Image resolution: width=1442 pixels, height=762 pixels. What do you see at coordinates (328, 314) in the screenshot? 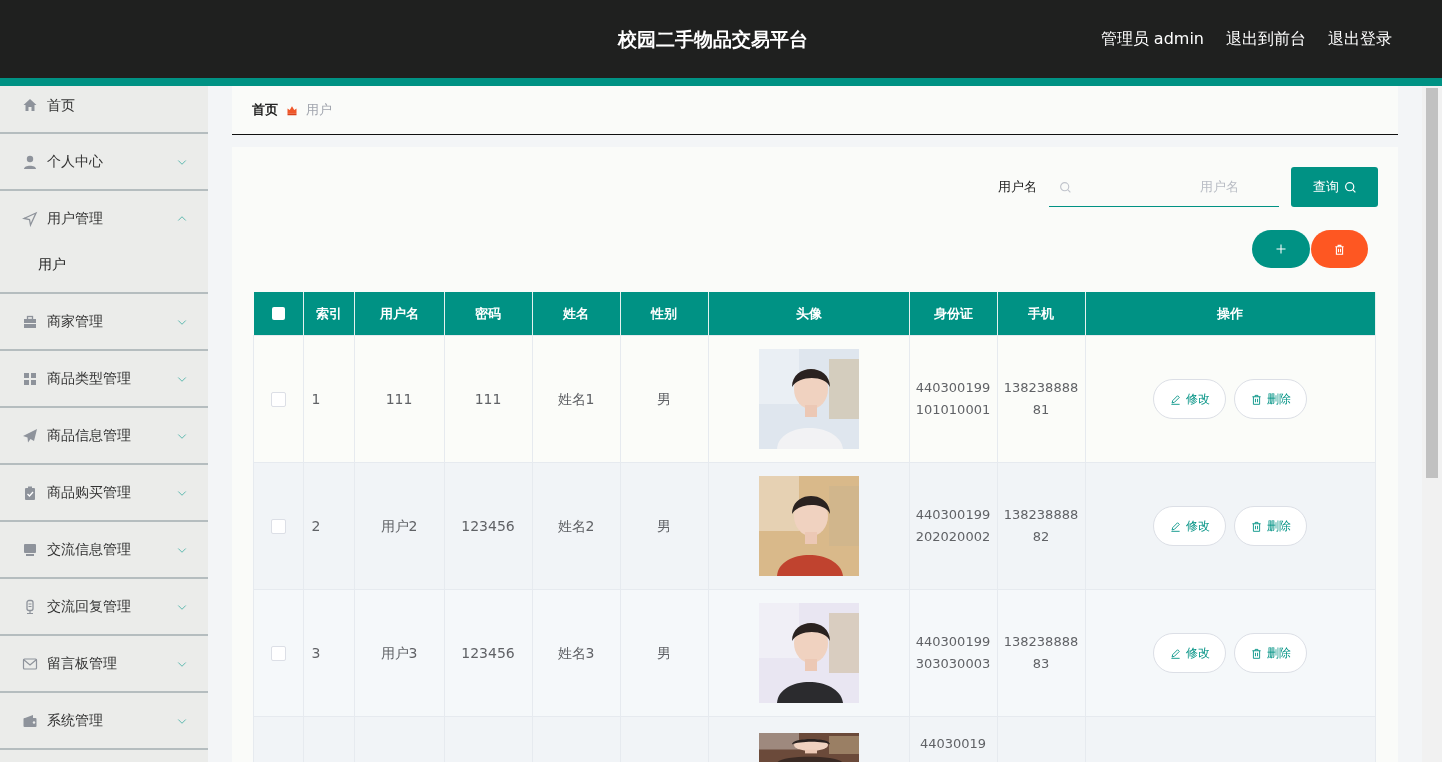
I see `column-header: 索引` at bounding box center [328, 314].